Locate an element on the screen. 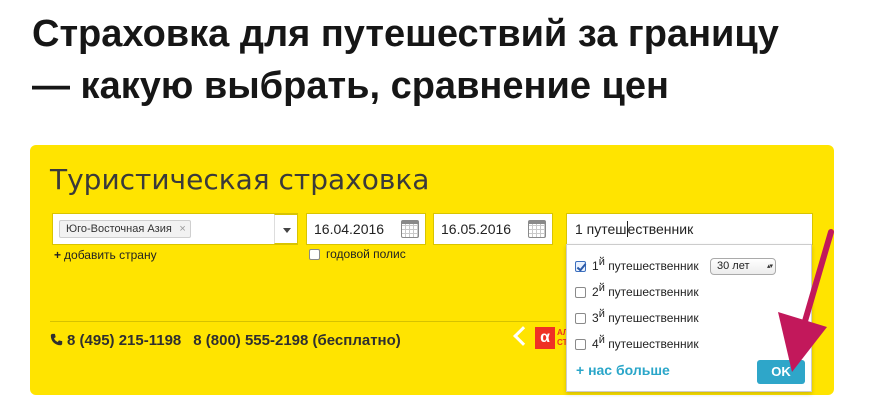  chevron-down-icon is located at coordinates (286, 229).